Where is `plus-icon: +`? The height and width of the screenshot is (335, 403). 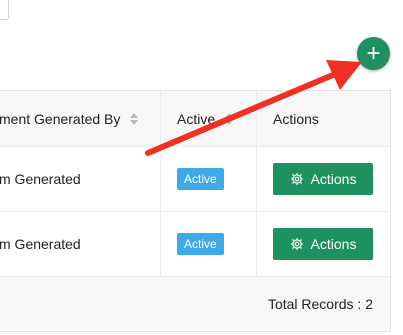
plus-icon: + is located at coordinates (373, 53).